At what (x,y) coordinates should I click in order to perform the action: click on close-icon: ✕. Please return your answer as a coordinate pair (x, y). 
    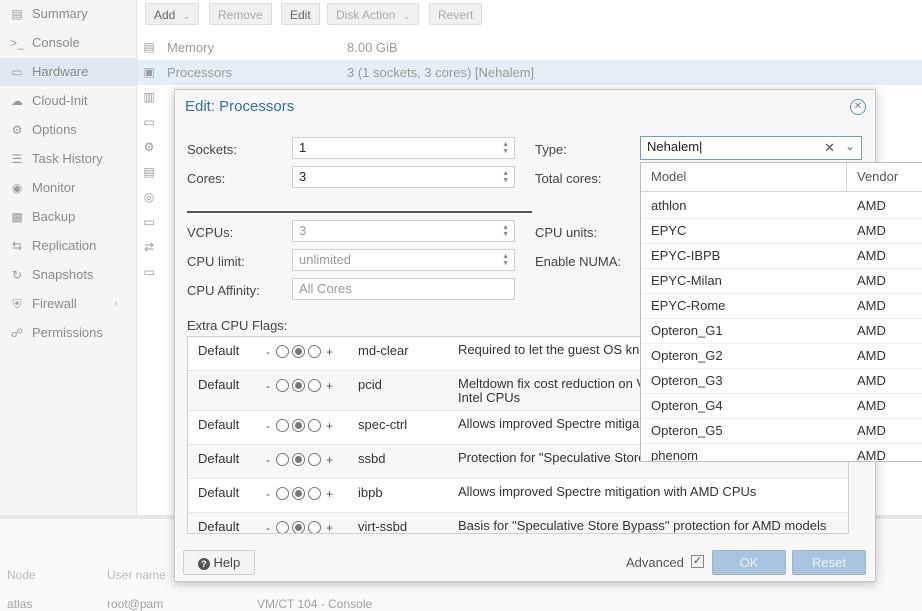
    Looking at the image, I should click on (858, 107).